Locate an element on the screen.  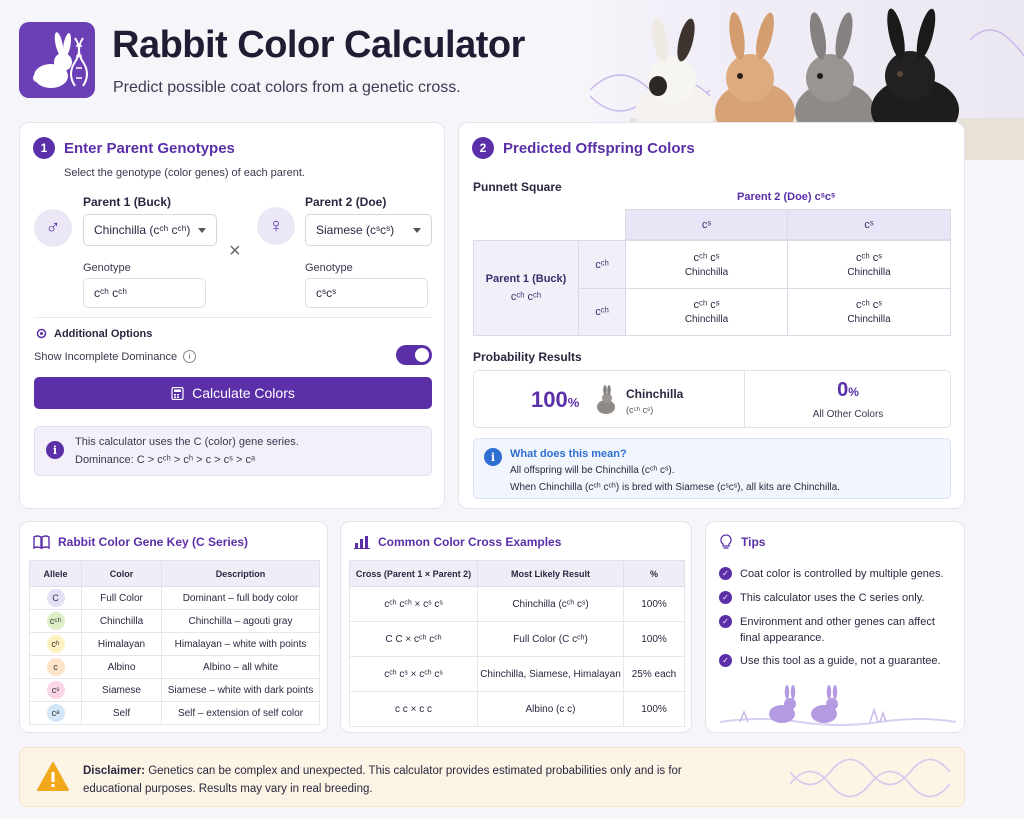
tip-text: This calculator uses the C series only. is located at coordinates (832, 598).